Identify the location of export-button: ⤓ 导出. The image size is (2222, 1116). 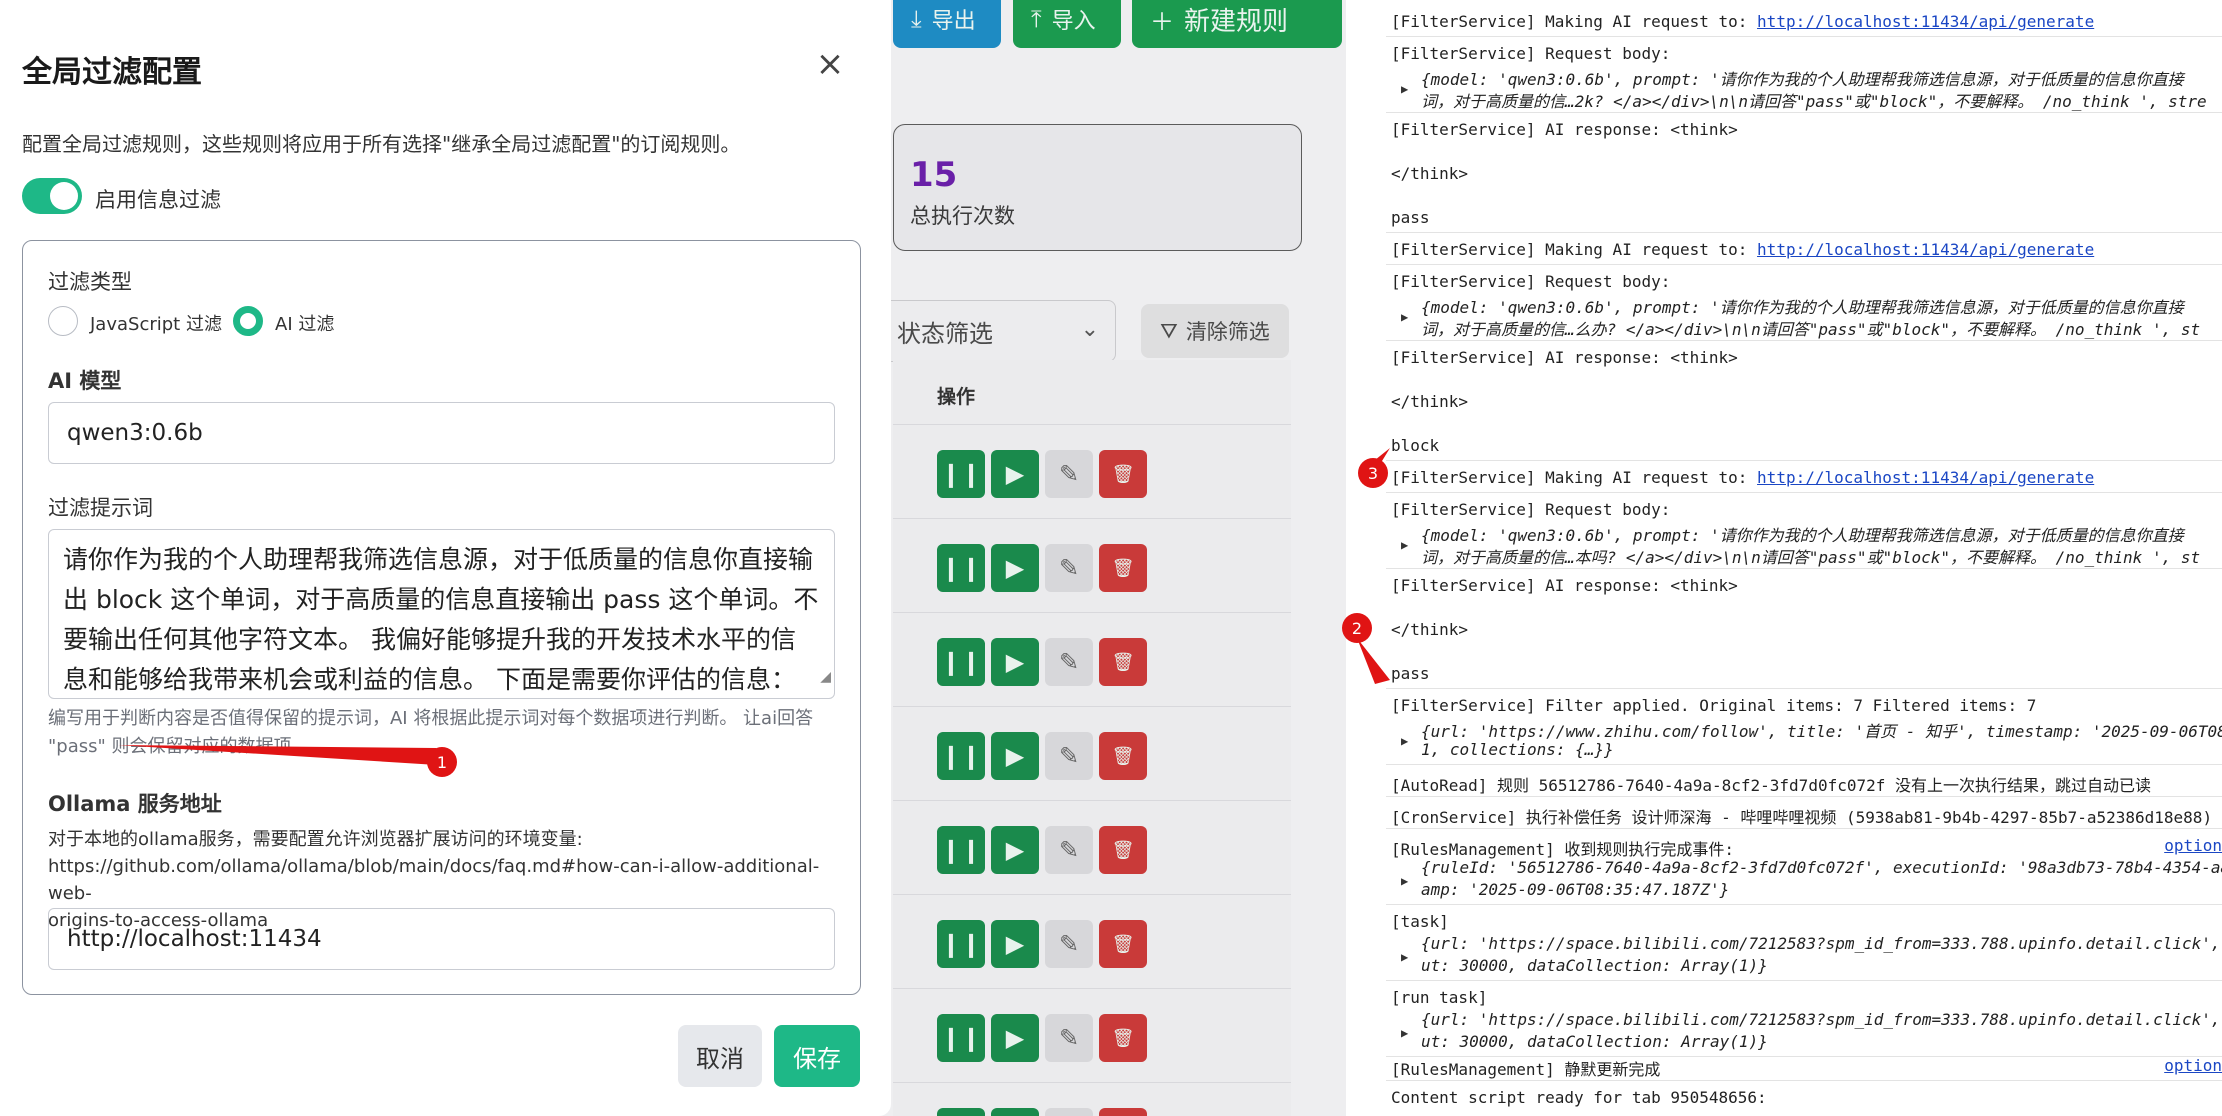
(947, 24).